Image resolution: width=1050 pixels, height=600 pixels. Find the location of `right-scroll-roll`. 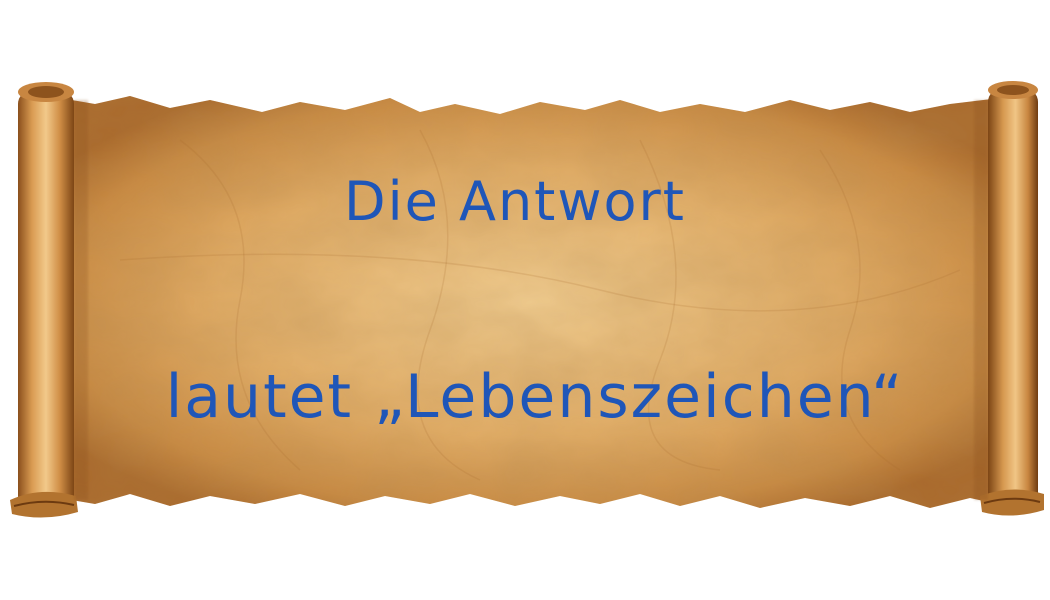

right-scroll-roll is located at coordinates (1012, 298).